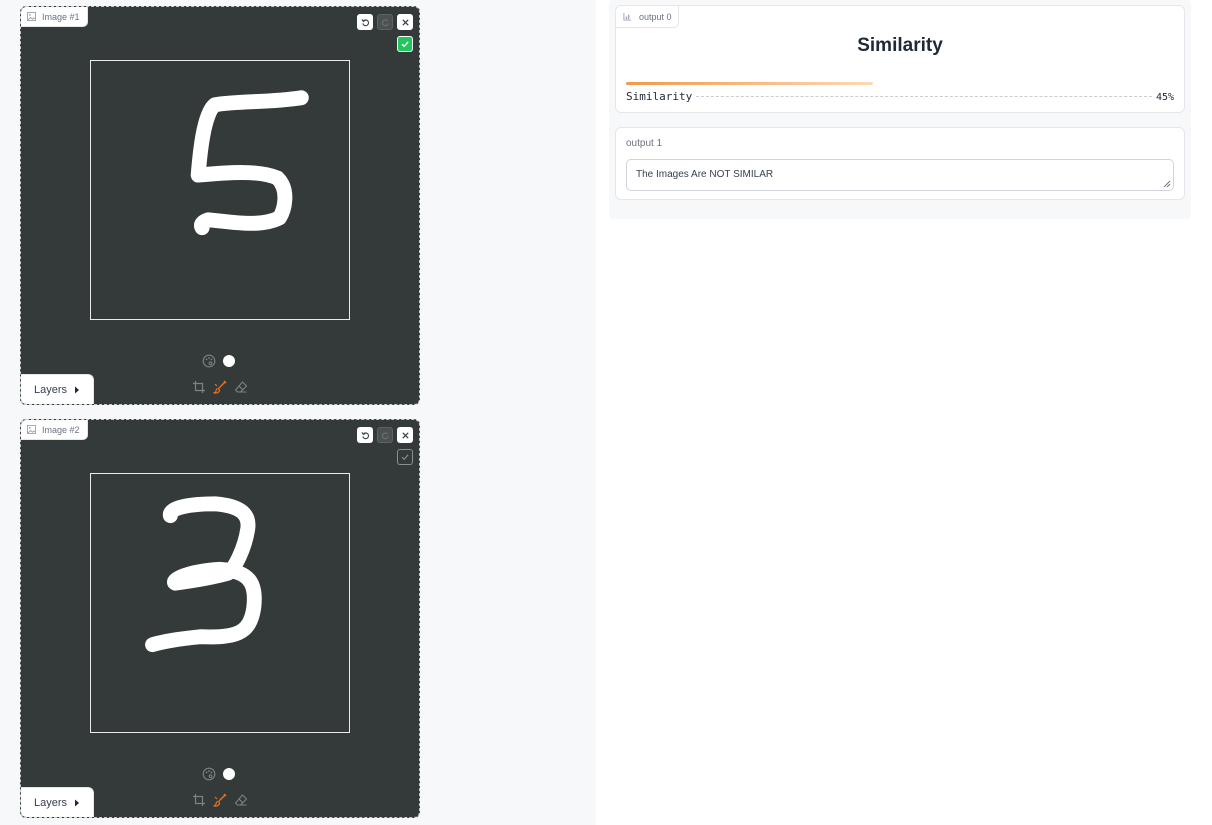 The width and height of the screenshot is (1212, 825). I want to click on output-0-badge: output 0, so click(647, 17).